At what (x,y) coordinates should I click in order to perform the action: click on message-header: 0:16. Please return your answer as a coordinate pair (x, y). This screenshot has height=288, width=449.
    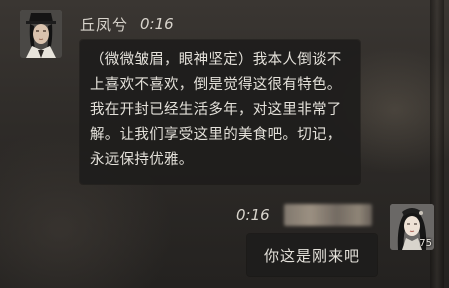
    Looking at the image, I should click on (304, 215).